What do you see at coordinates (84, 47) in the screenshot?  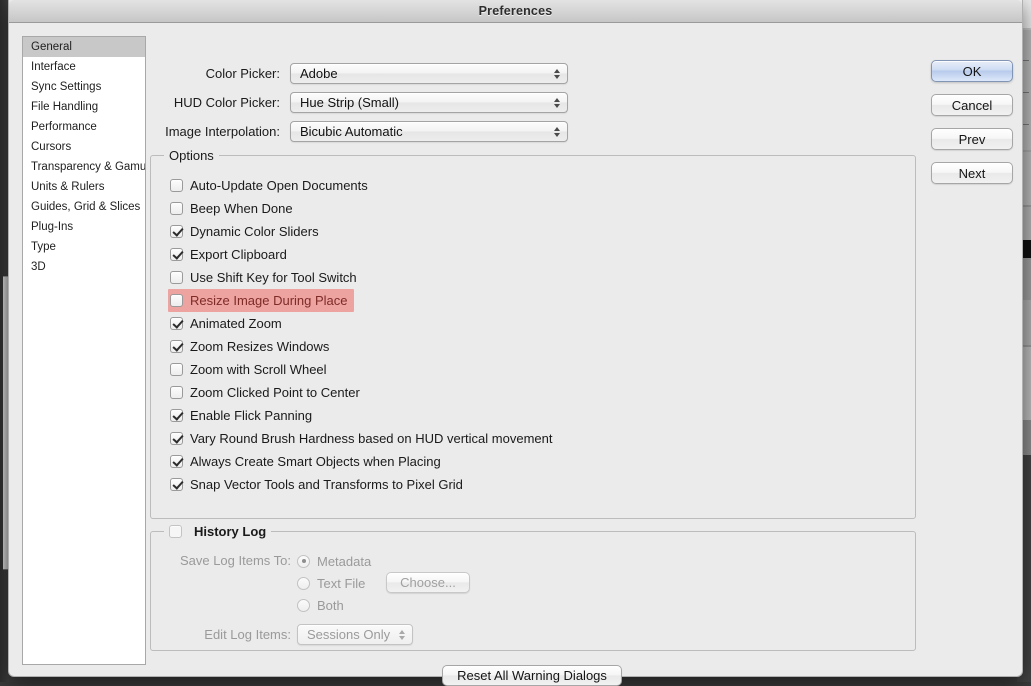 I see `sidebar-item-general: General` at bounding box center [84, 47].